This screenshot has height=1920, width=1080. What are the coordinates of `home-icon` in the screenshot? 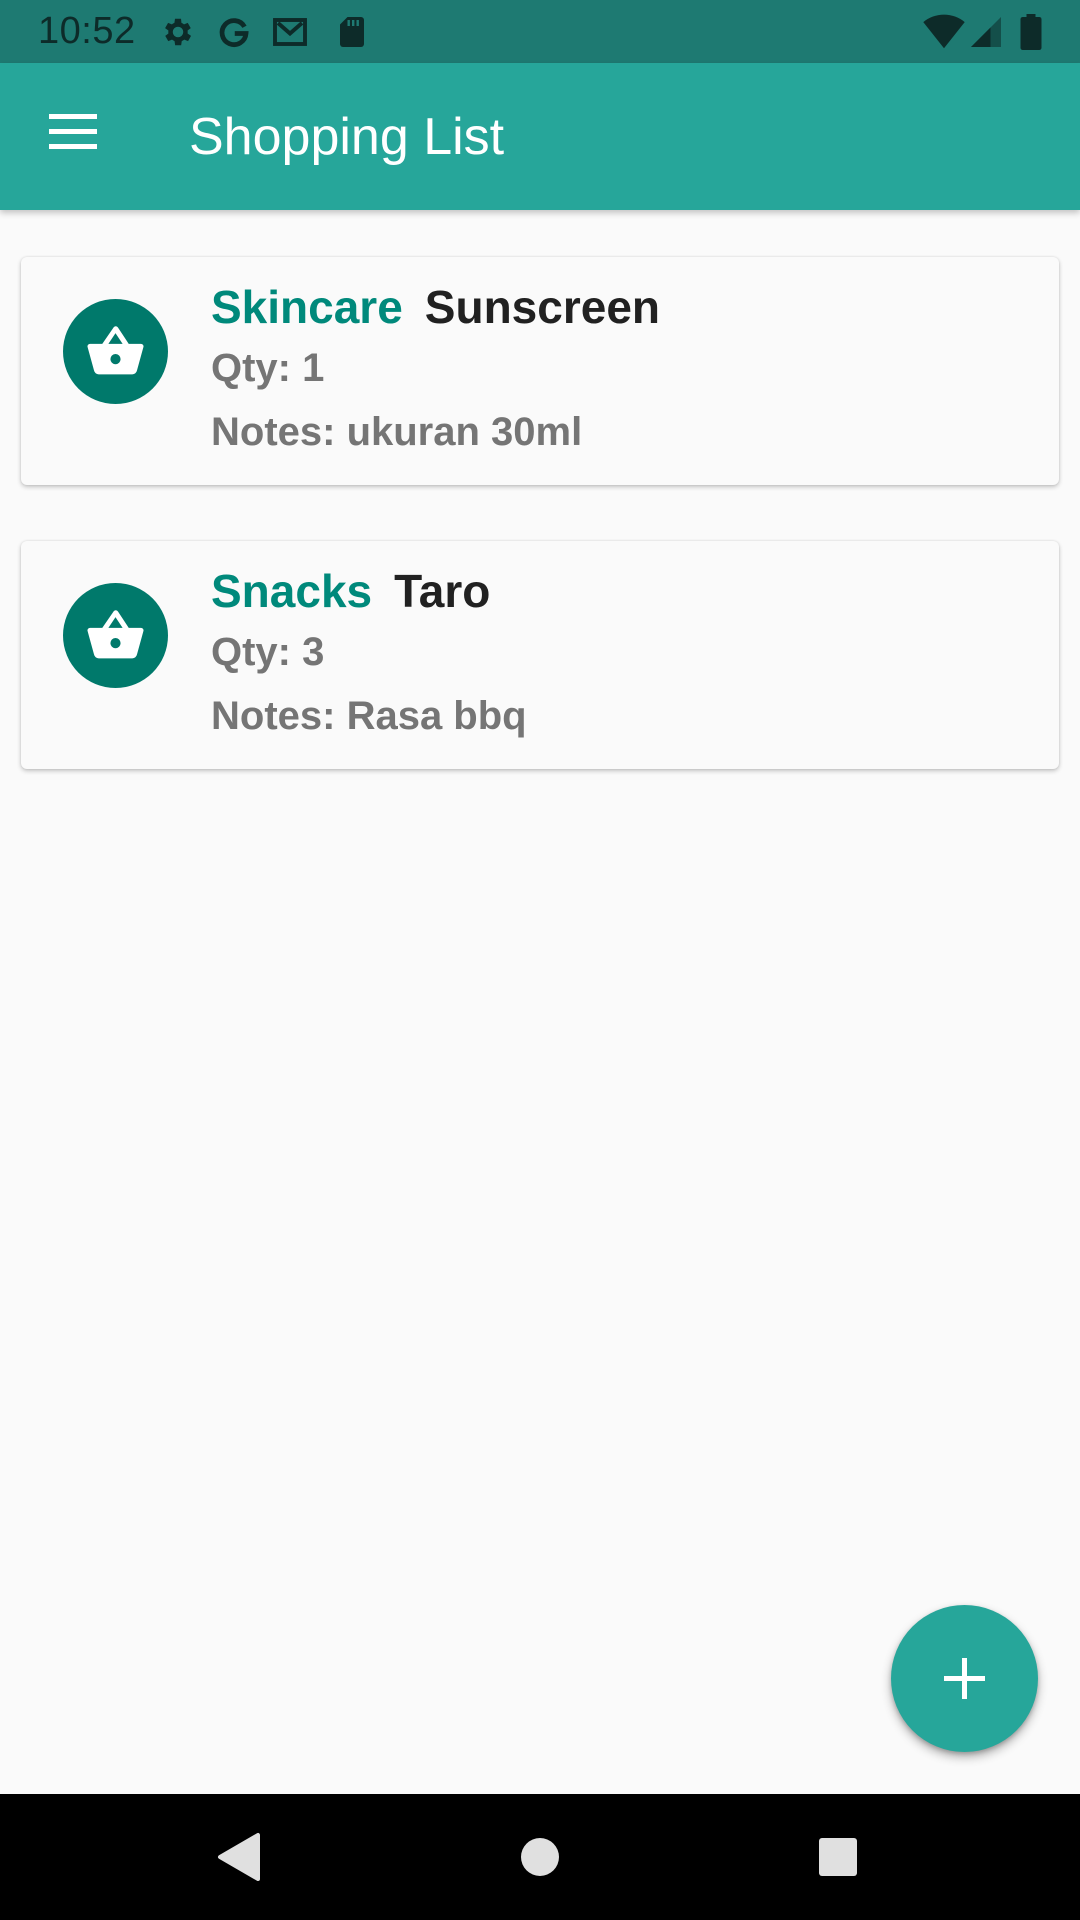 It's located at (540, 1857).